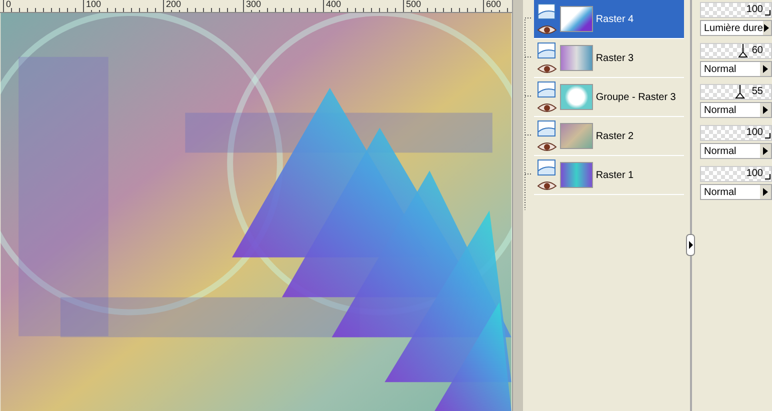 The image size is (772, 411). Describe the element at coordinates (757, 50) in the screenshot. I see `opacity-value: 60` at that location.